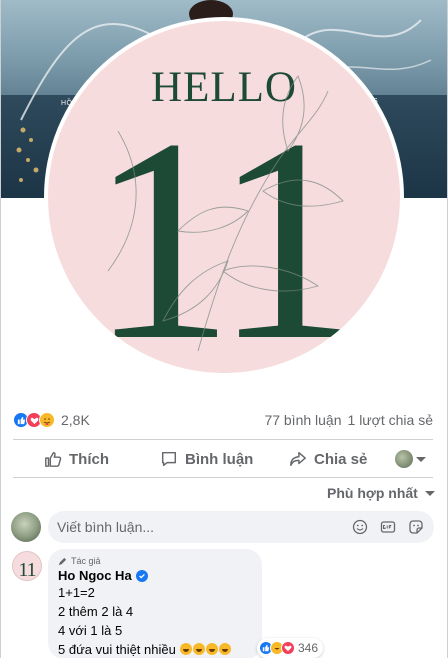 This screenshot has width=448, height=658. What do you see at coordinates (298, 459) in the screenshot?
I see `share-icon` at bounding box center [298, 459].